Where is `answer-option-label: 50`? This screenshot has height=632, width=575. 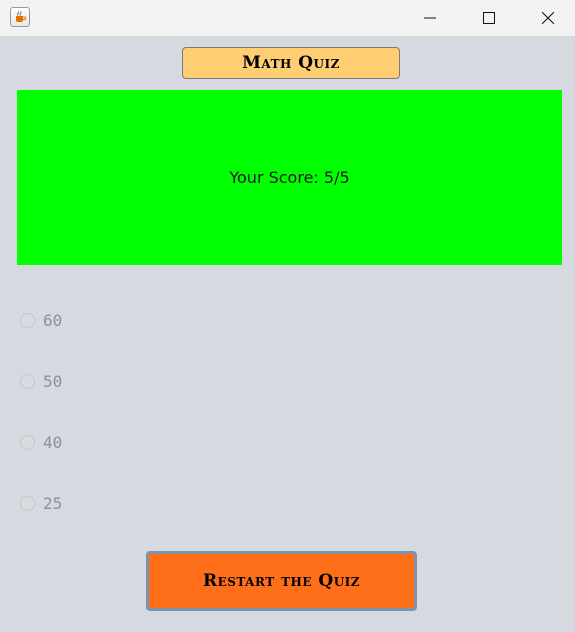 answer-option-label: 50 is located at coordinates (53, 381).